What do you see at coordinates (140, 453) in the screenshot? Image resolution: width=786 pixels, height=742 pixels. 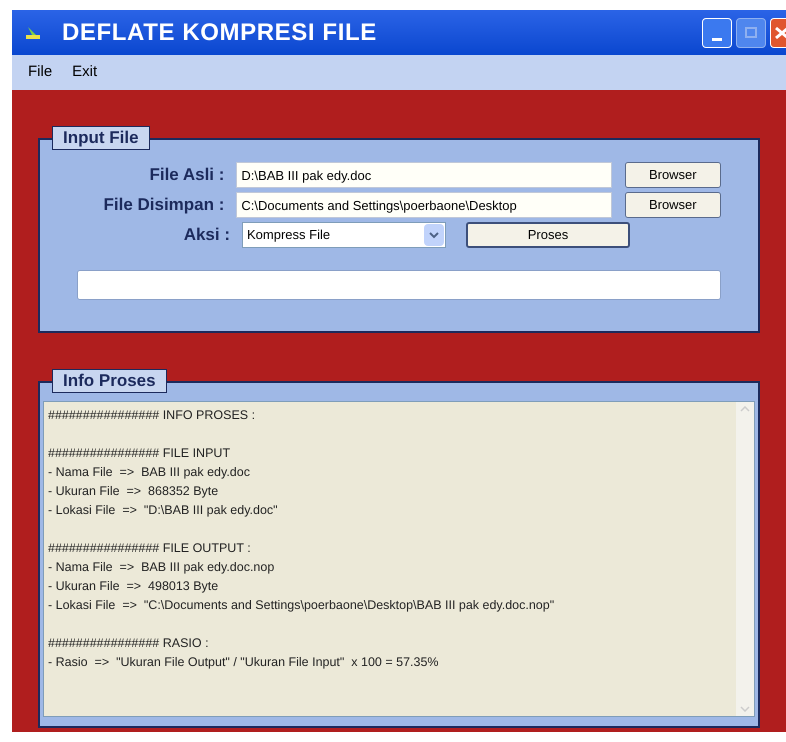 I see `log-line: ################ FILE INPUT` at bounding box center [140, 453].